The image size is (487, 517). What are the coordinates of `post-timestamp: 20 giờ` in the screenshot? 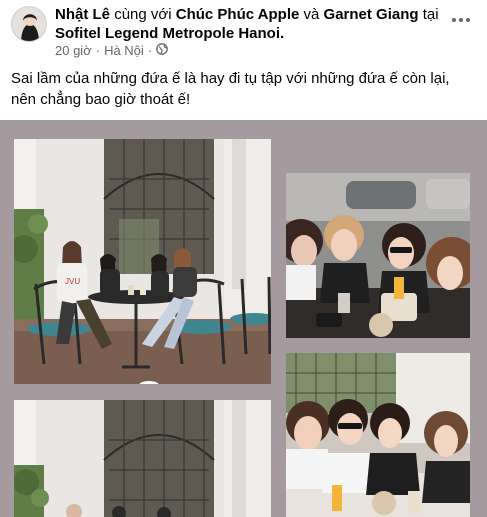 It's located at (73, 51).